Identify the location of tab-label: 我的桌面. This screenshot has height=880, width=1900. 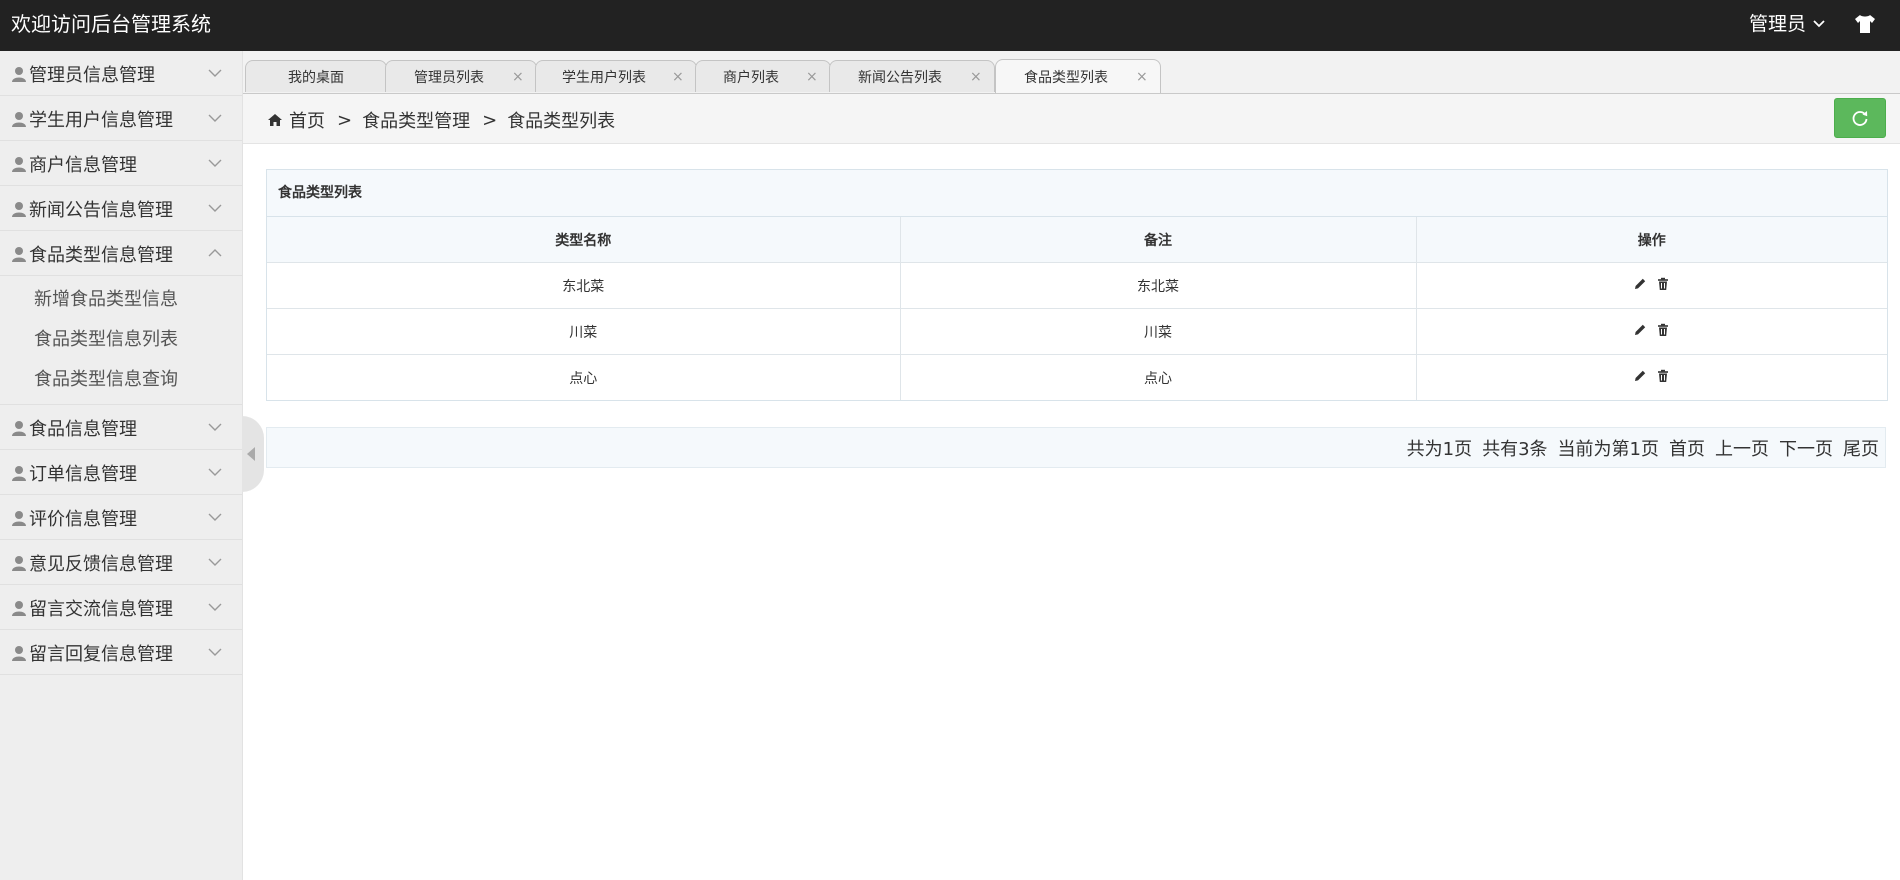
(316, 77).